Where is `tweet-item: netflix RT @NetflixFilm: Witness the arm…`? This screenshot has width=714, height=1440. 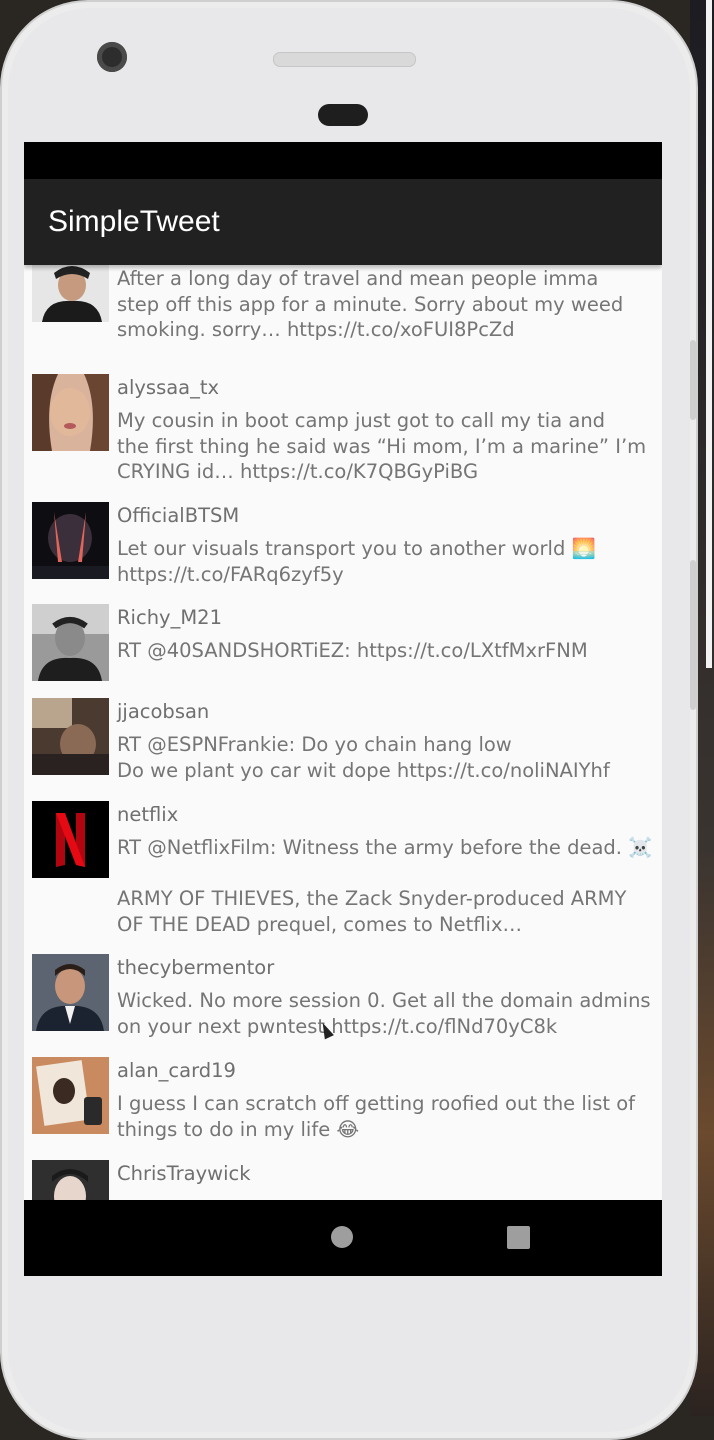 tweet-item: netflix RT @NetflixFilm: Witness the arm… is located at coordinates (343, 876).